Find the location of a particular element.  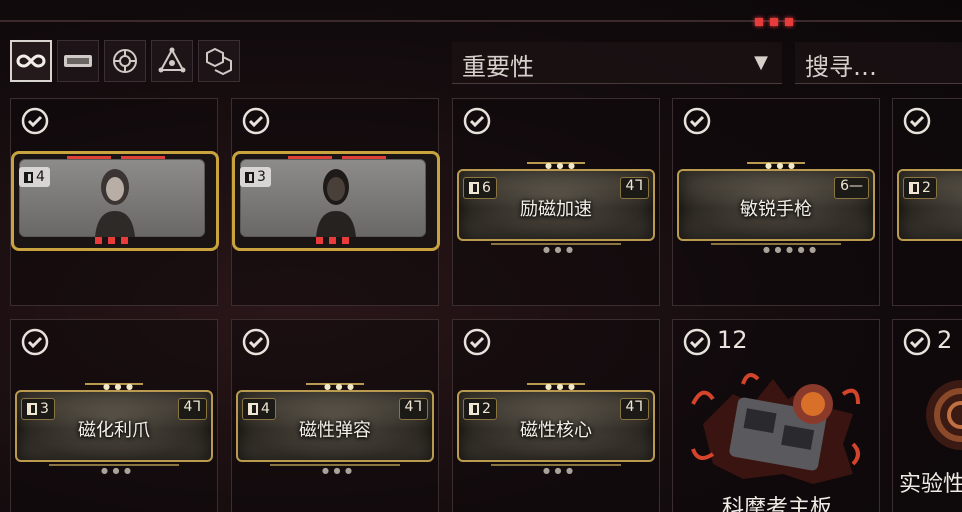

inventory-cell: ● ● ● 3 4ᒣ 磁化利爪 ● ● ● is located at coordinates (114, 415).